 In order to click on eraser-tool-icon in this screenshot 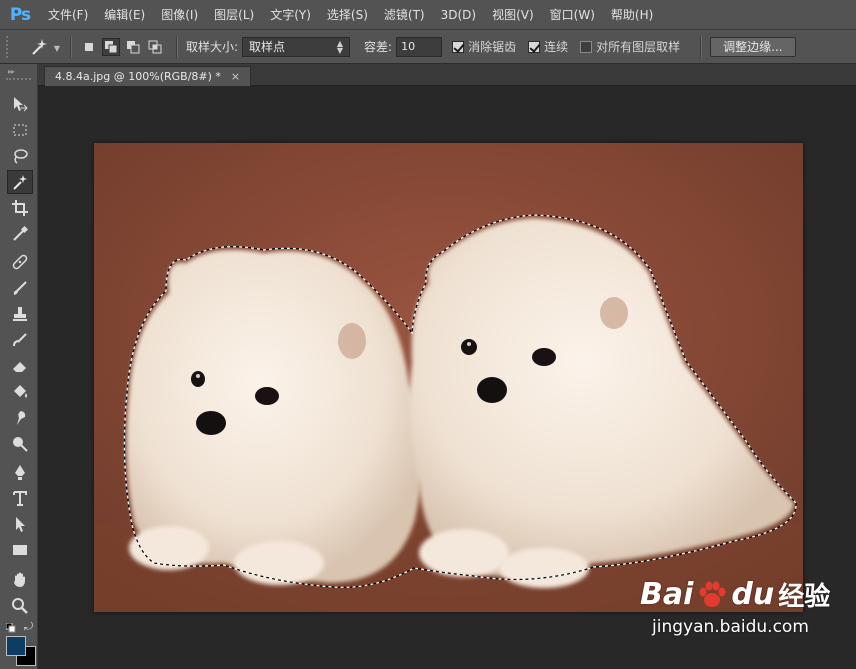, I will do `click(19, 367)`.